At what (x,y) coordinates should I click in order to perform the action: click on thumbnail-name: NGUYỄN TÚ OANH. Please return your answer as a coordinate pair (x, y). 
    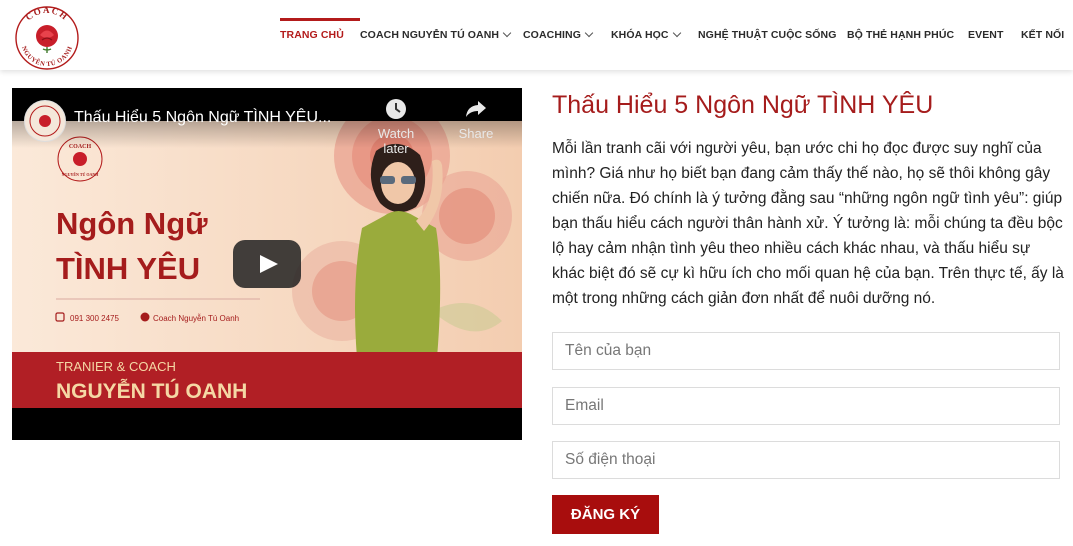
    Looking at the image, I should click on (151, 391).